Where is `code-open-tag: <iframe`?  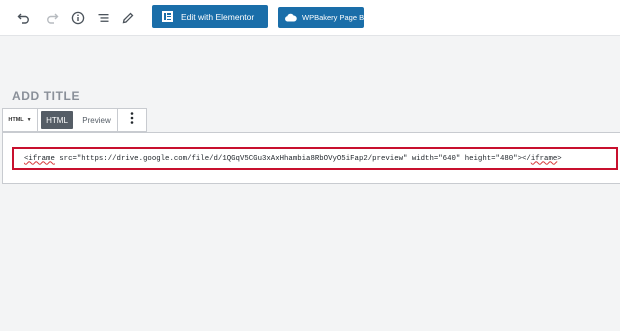
code-open-tag: <iframe is located at coordinates (39, 158).